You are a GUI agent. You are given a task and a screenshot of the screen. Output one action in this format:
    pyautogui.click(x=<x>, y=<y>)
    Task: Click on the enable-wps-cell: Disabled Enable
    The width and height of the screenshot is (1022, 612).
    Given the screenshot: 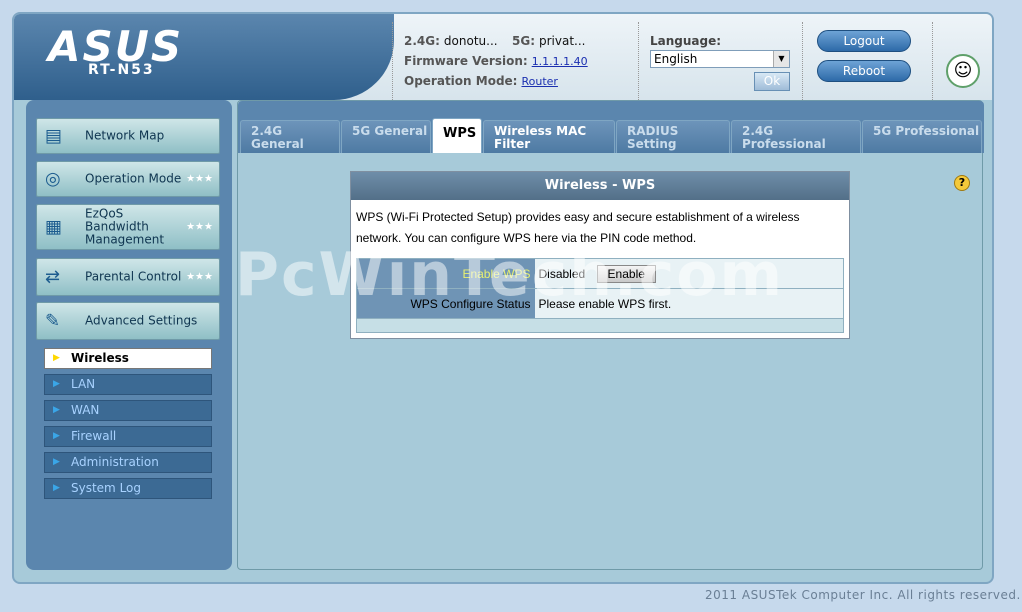 What is the action you would take?
    pyautogui.click(x=689, y=273)
    